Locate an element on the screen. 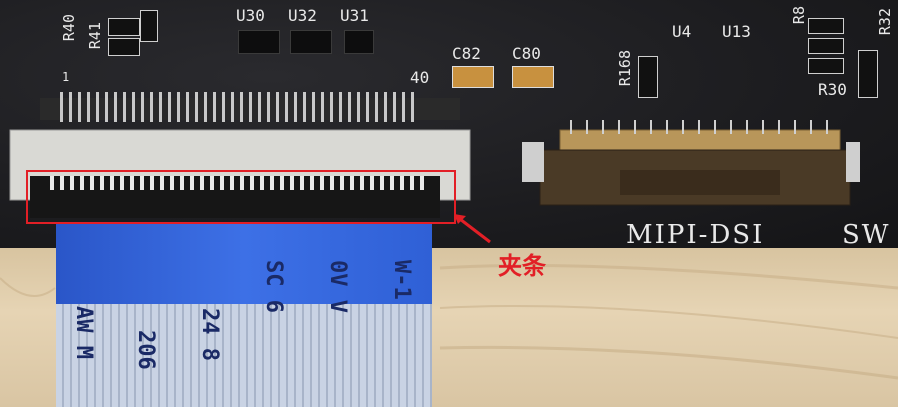 The image size is (898, 407). cable-print-6: W-1 is located at coordinates (401, 280).